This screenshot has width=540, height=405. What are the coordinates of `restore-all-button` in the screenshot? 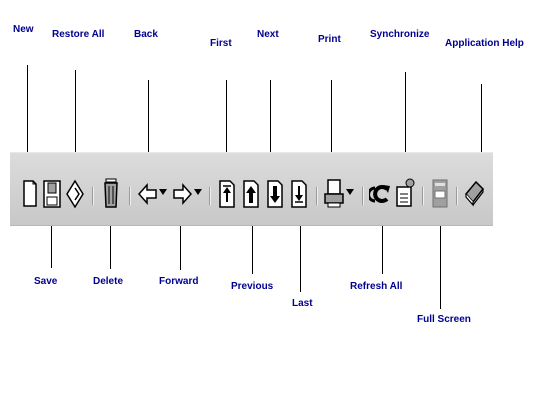 It's located at (75, 189).